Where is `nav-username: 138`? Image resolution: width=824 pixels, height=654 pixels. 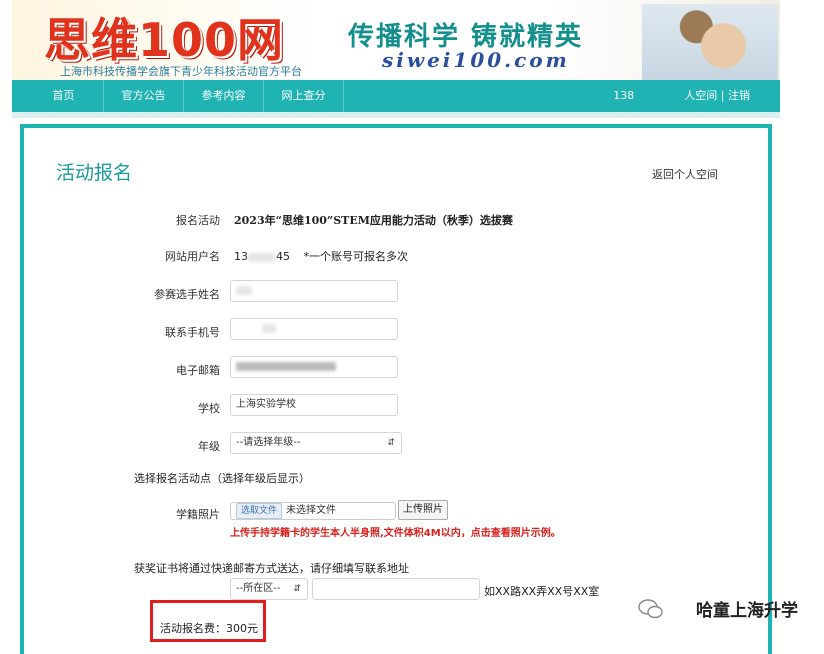
nav-username: 138 is located at coordinates (624, 95).